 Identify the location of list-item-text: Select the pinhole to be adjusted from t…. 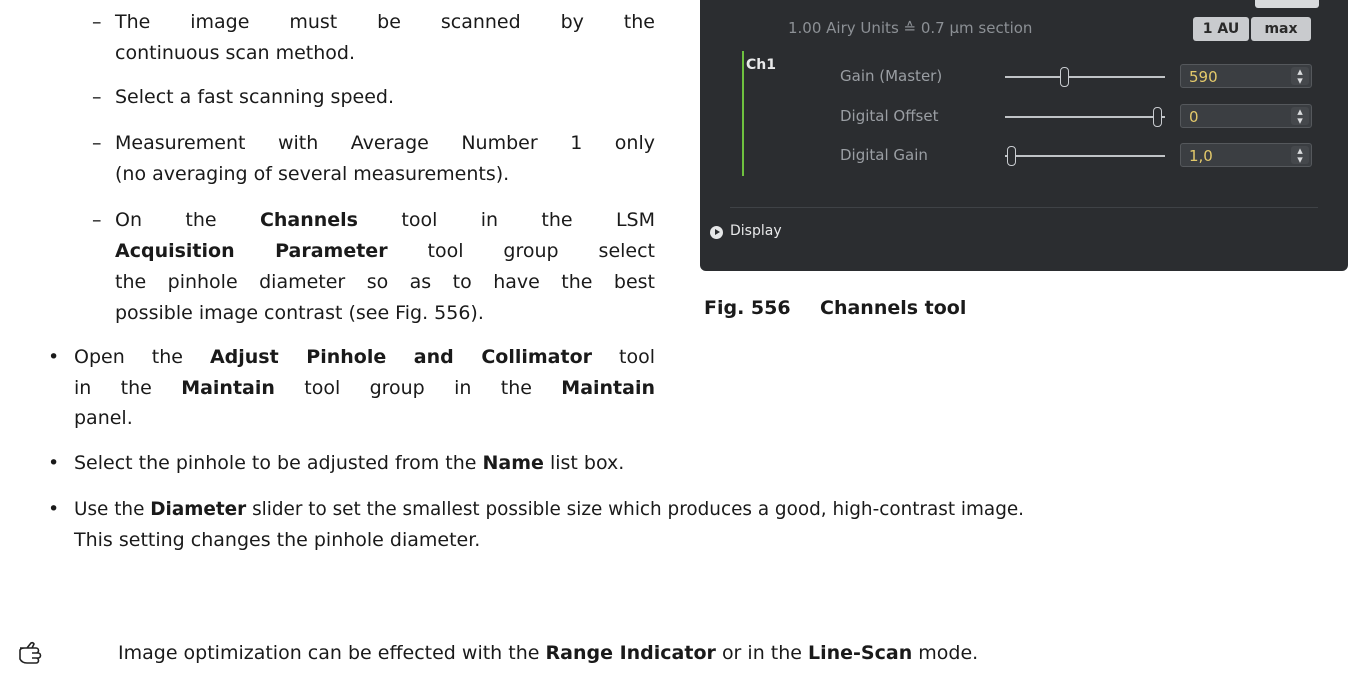
(349, 463).